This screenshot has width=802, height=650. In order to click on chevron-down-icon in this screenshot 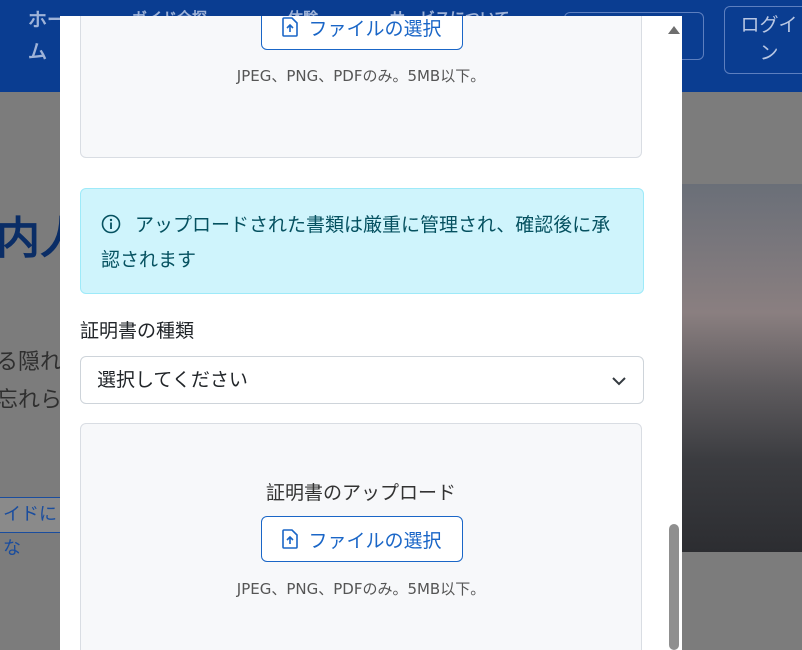, I will do `click(619, 381)`.